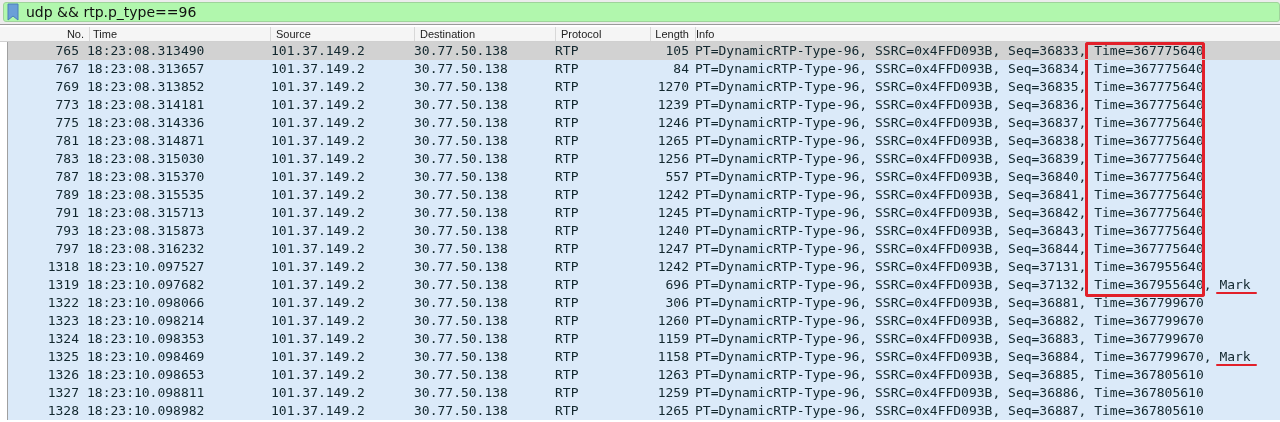  What do you see at coordinates (949, 86) in the screenshot?
I see `packet-info: PT=DynamicRTP-Type-96, SSRC=0x4FFD093B, Seq=36835, Time=367775640` at bounding box center [949, 86].